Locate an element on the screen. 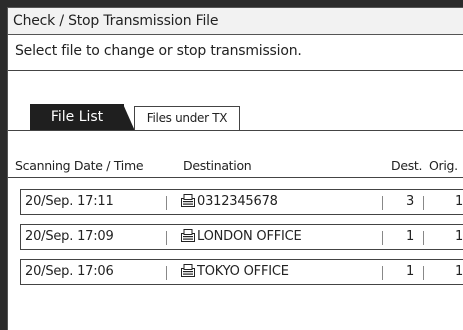 This screenshot has height=330, width=463. destination-name: LONDON OFFICE is located at coordinates (249, 236).